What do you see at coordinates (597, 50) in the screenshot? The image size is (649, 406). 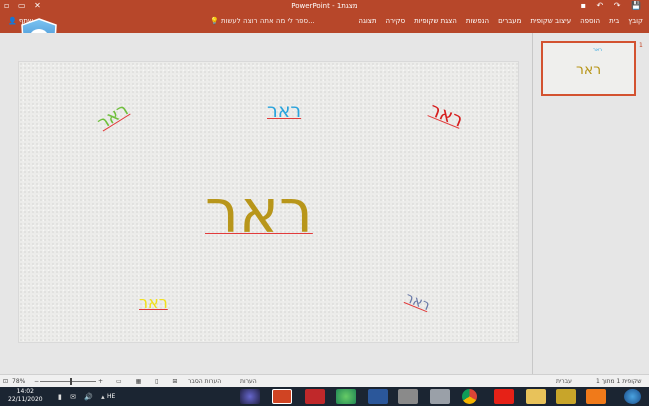 I see `thumb-word-small: ראר` at bounding box center [597, 50].